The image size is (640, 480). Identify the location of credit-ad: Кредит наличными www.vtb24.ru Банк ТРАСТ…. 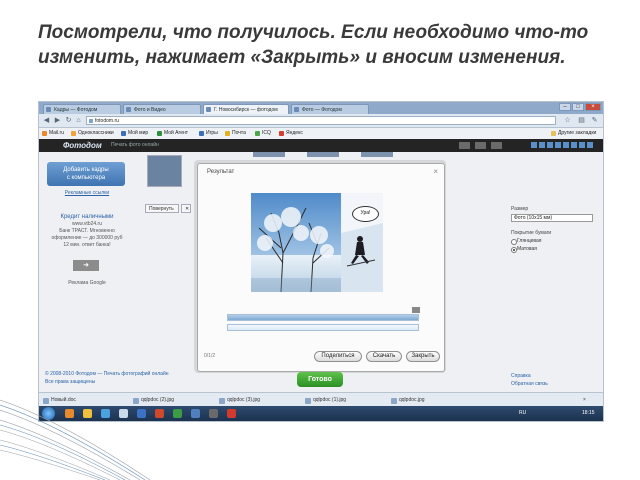
(87, 231).